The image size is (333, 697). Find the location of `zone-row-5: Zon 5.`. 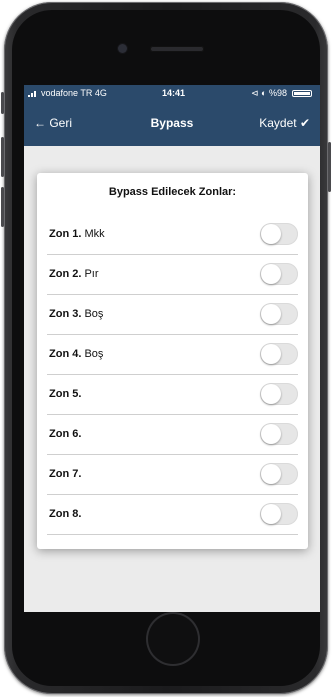

zone-row-5: Zon 5. is located at coordinates (172, 394).